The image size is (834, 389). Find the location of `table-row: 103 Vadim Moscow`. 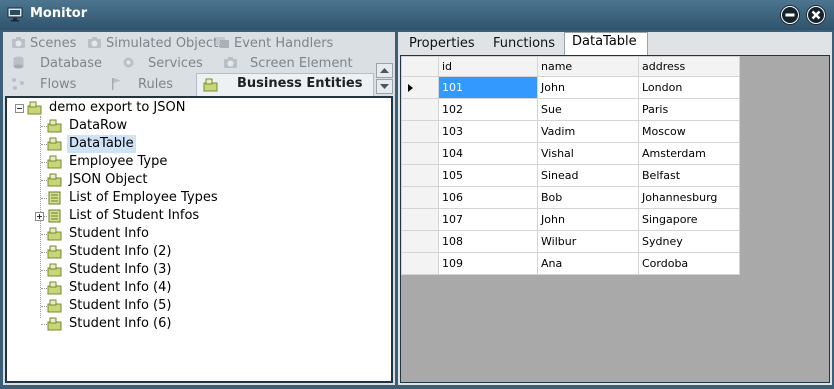

table-row: 103 Vadim Moscow is located at coordinates (570, 131).